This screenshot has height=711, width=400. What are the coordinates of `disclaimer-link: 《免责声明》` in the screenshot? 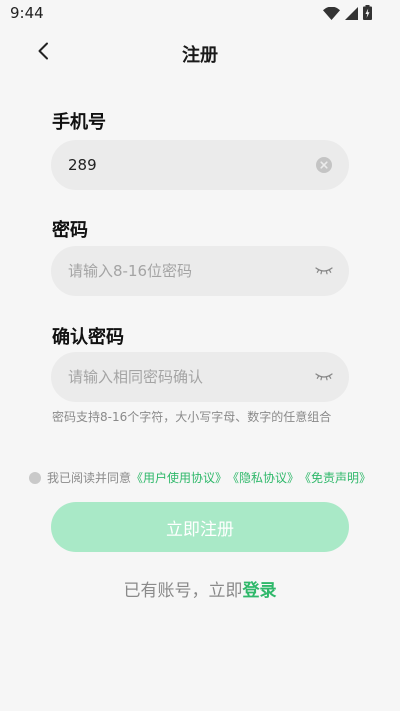 It's located at (335, 477).